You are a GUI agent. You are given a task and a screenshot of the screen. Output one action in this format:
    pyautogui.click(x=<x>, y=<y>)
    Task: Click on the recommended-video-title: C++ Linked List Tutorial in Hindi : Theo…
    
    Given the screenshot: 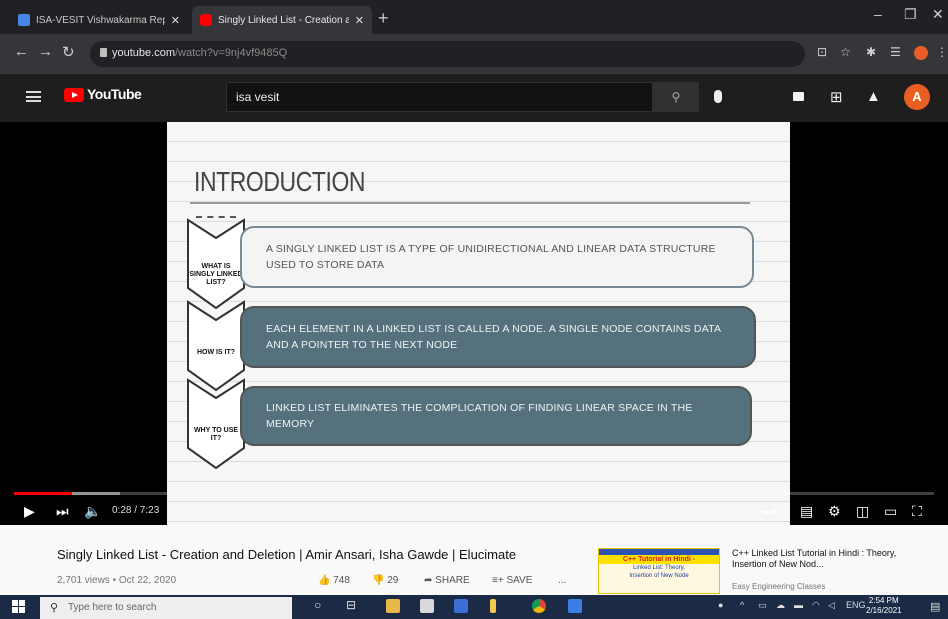 What is the action you would take?
    pyautogui.click(x=817, y=559)
    